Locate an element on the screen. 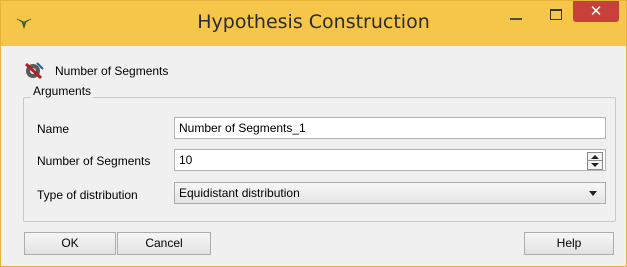  spin-arrows-icon is located at coordinates (595, 161).